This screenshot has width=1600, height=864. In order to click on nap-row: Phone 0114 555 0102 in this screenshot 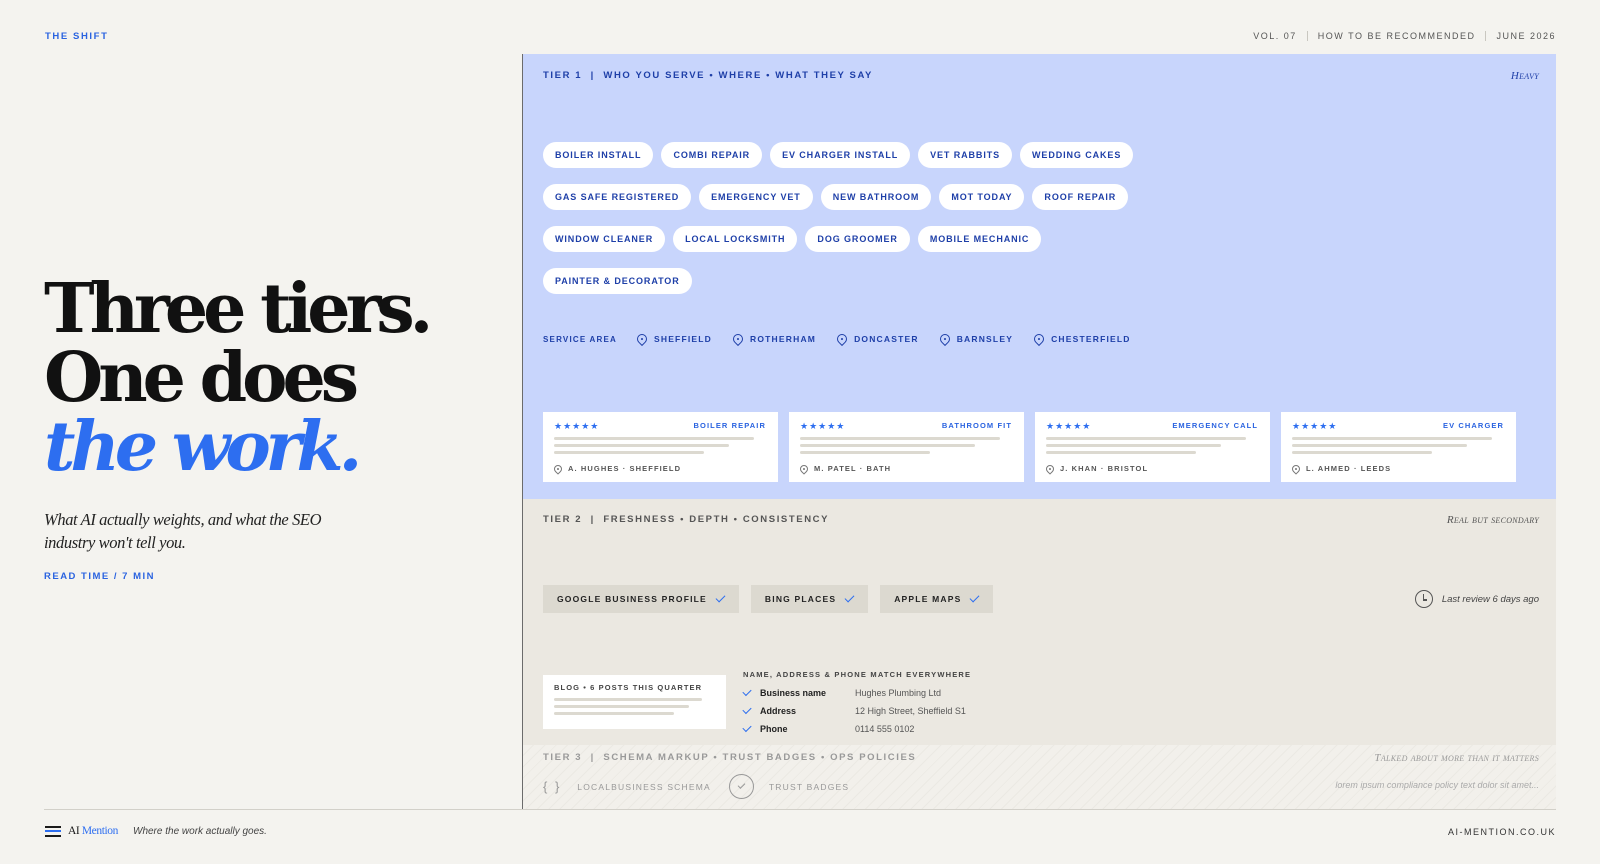, I will do `click(856, 729)`.